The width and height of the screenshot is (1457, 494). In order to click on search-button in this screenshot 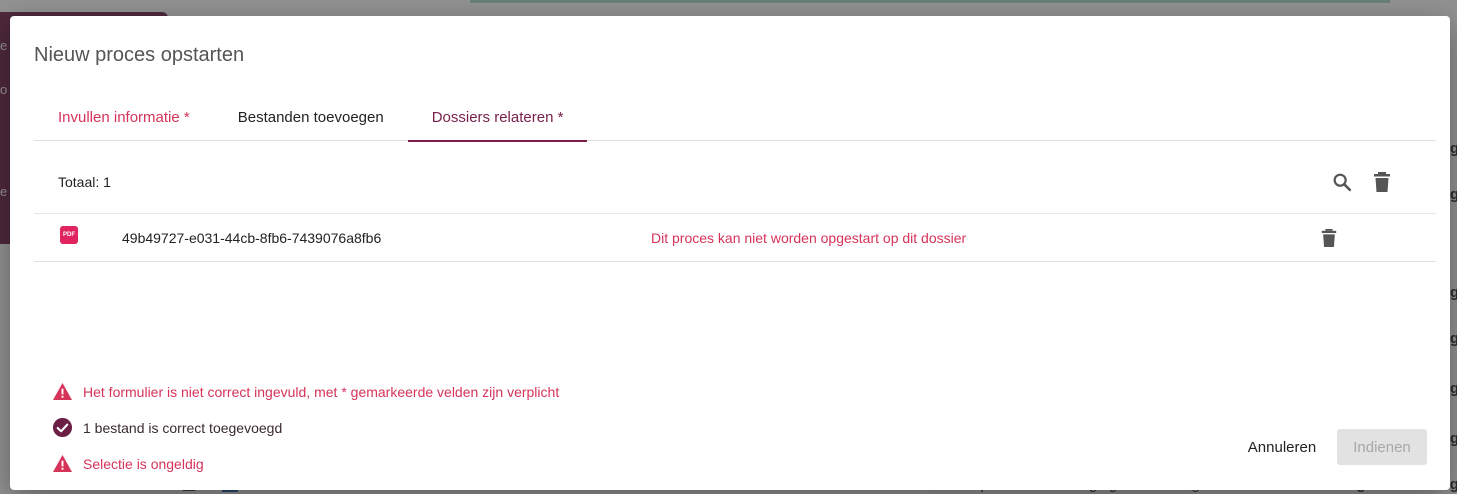, I will do `click(1342, 182)`.